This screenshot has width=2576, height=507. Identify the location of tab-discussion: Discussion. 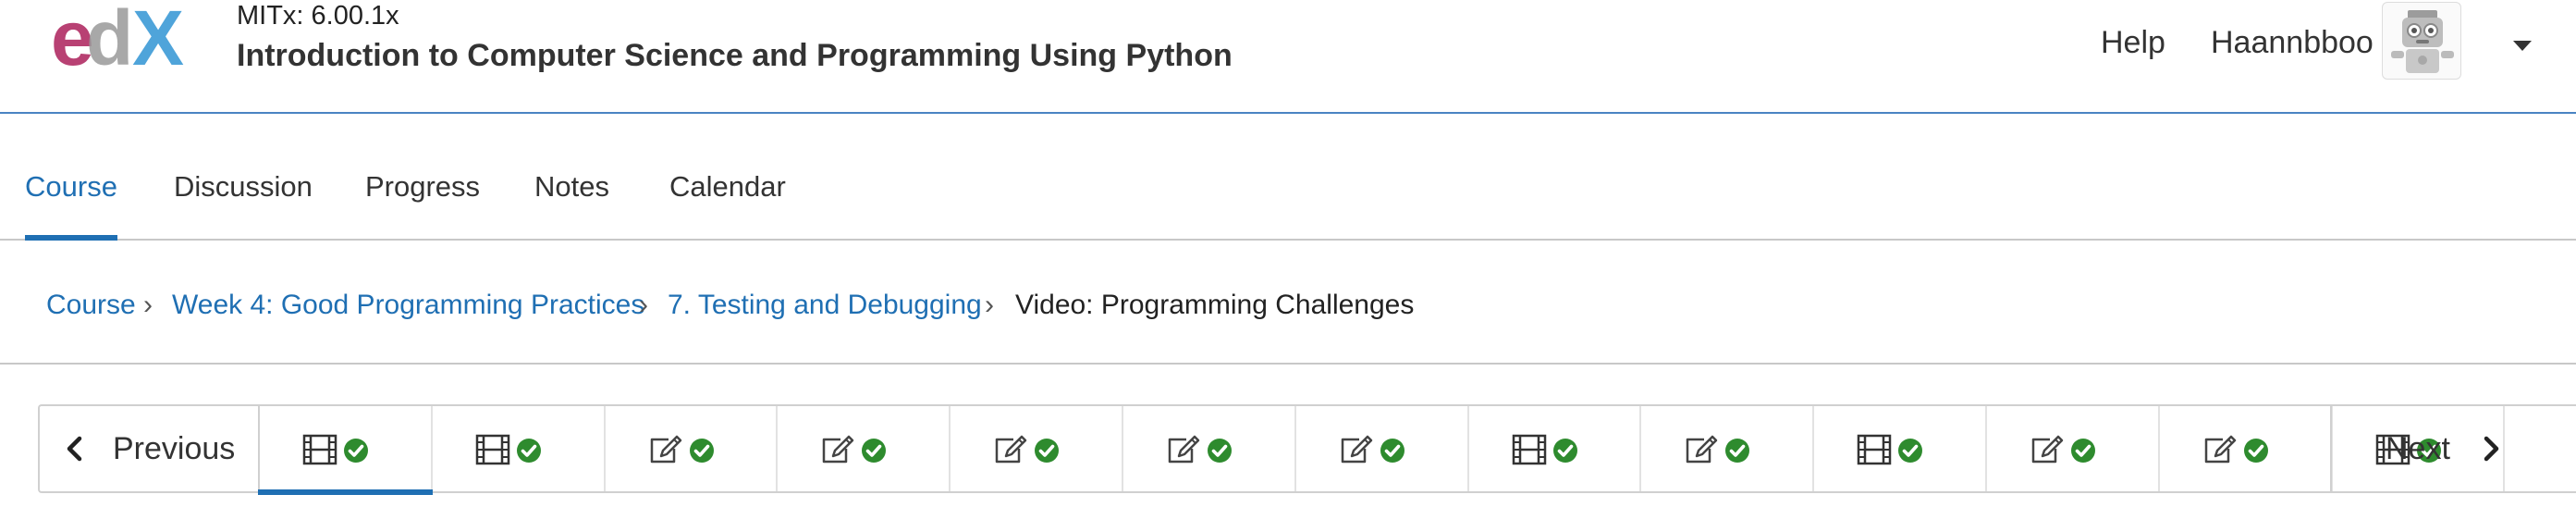
(243, 198).